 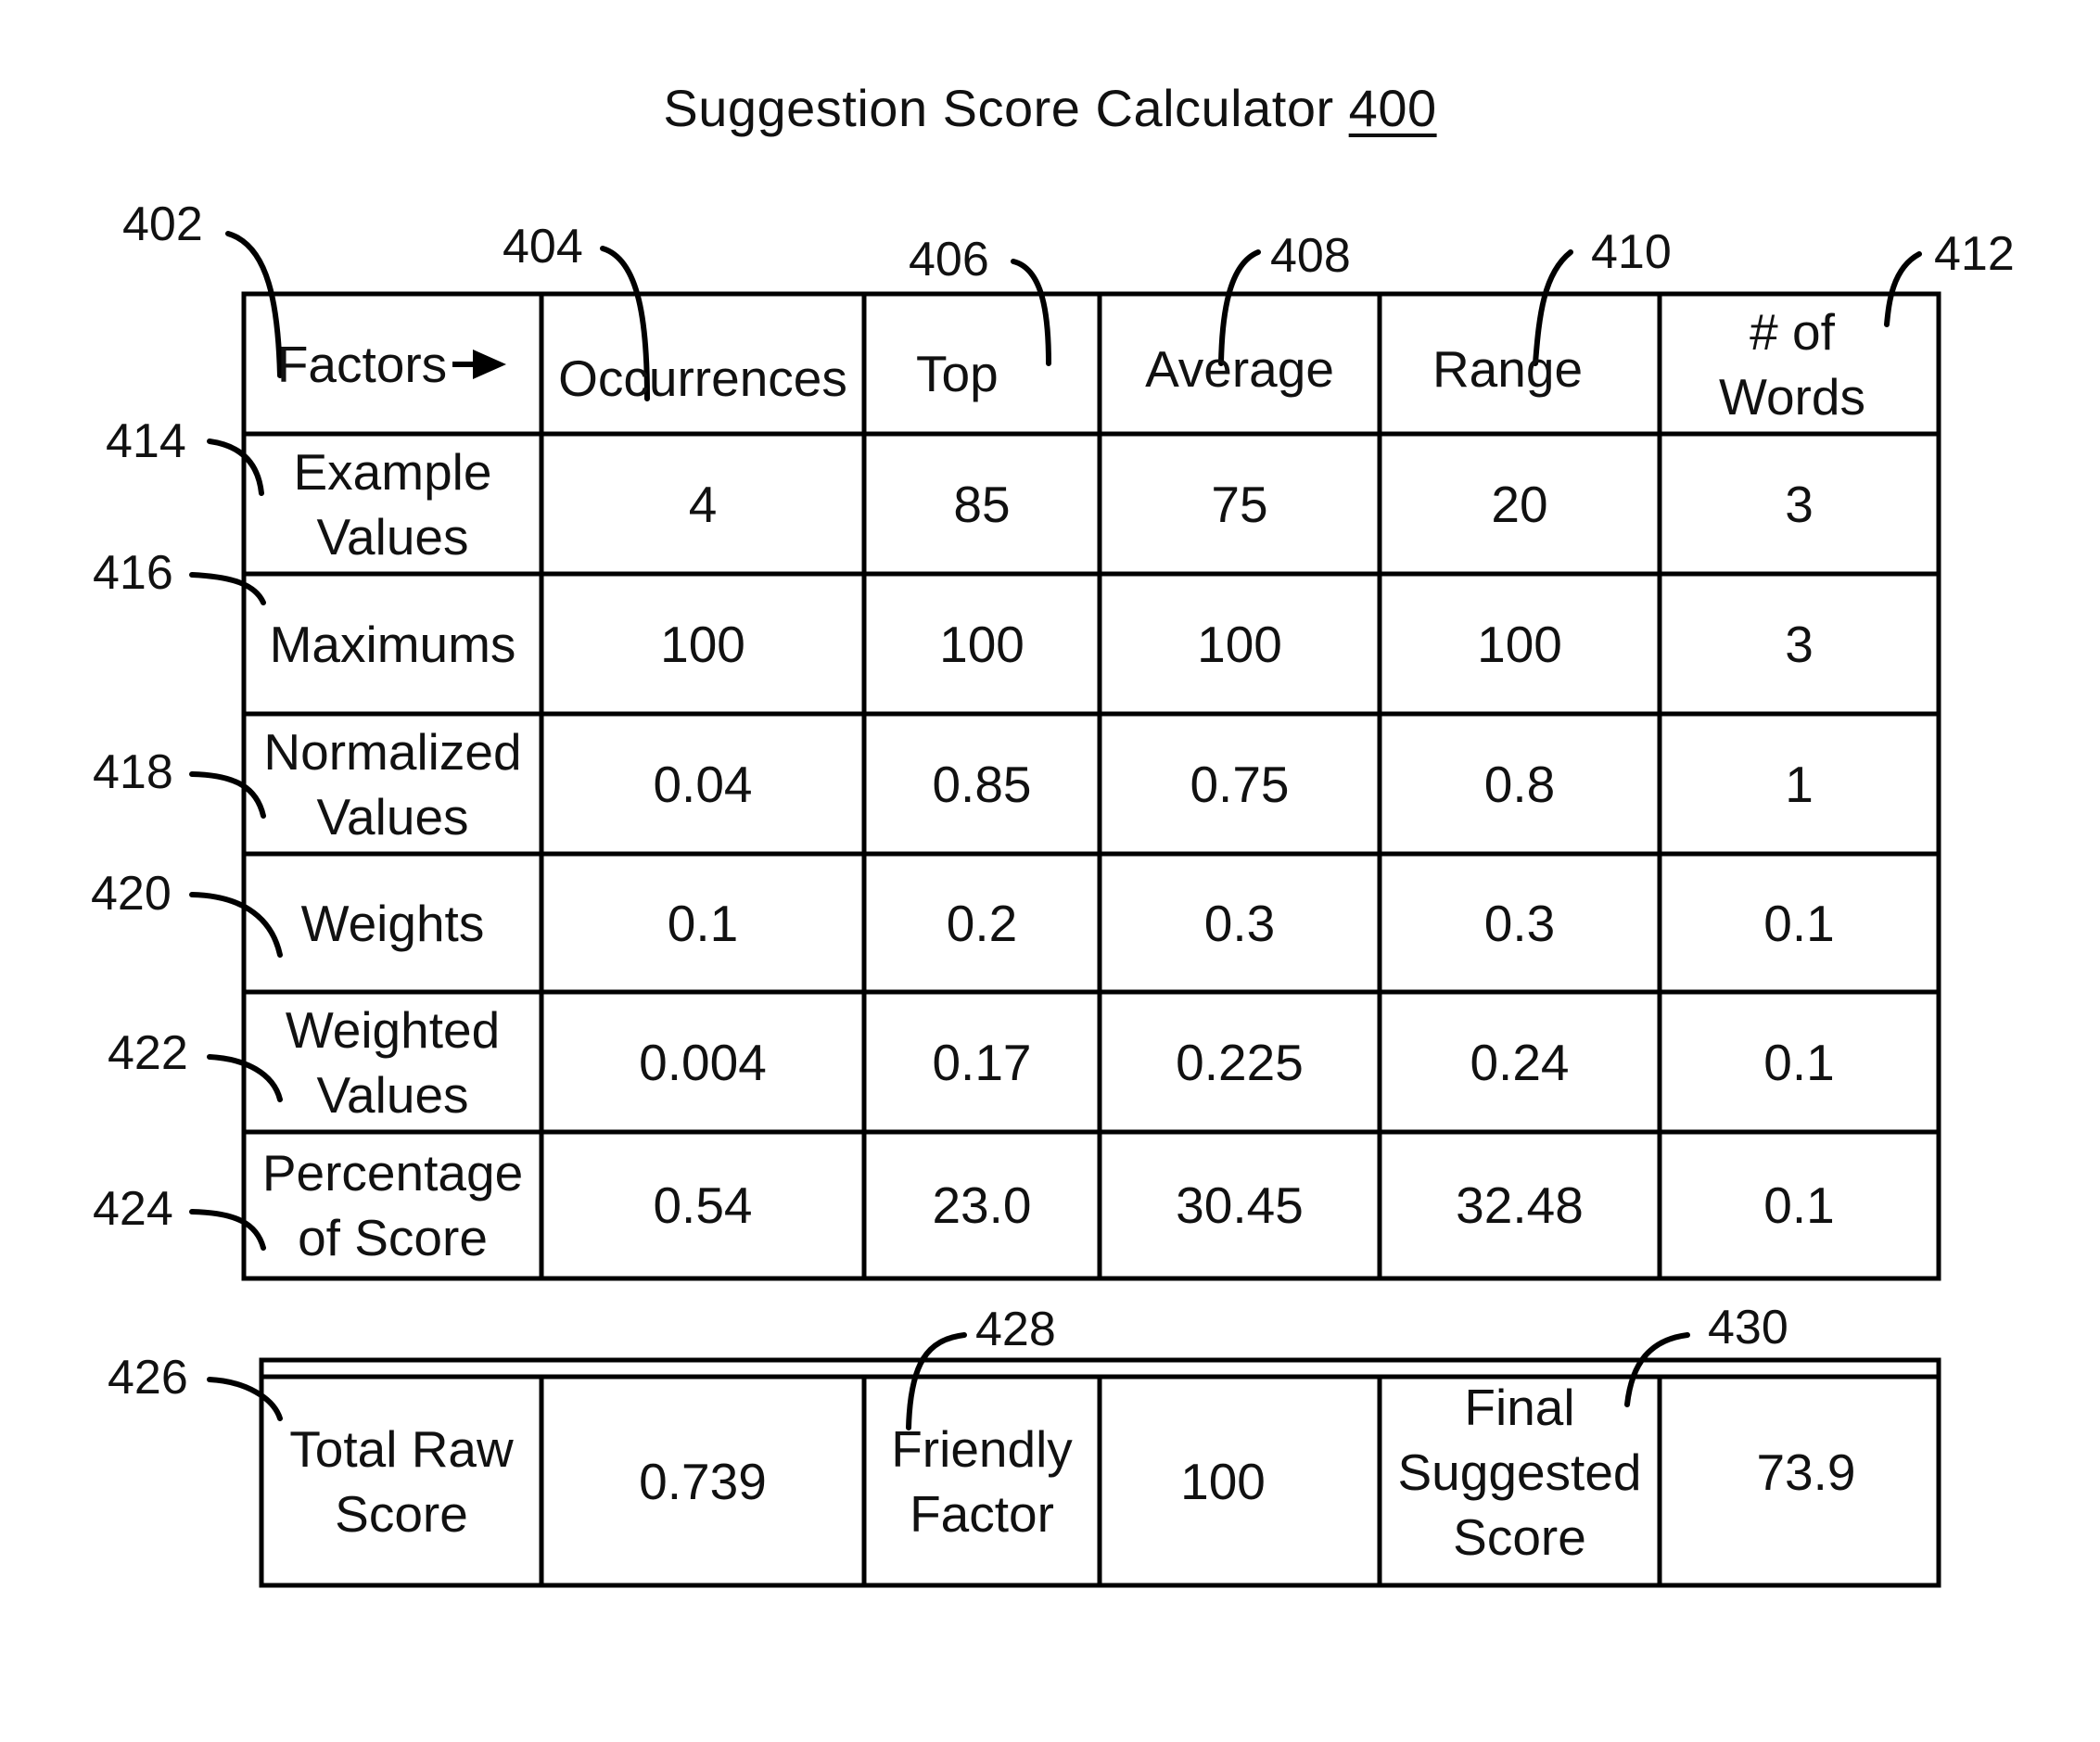 I want to click on friendly-factor-value: 100, so click(x=1223, y=1481).